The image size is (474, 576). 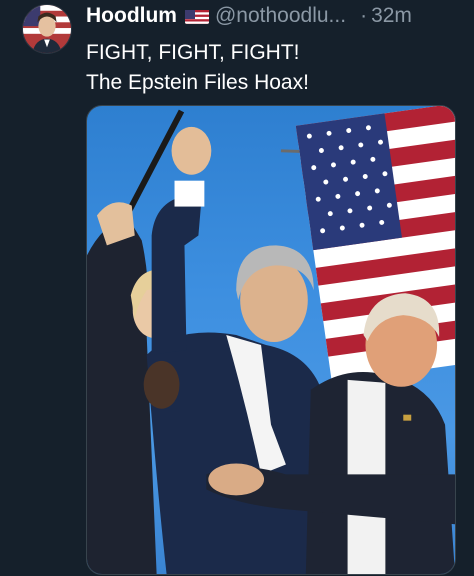 I want to click on avatar-image, so click(x=47, y=29).